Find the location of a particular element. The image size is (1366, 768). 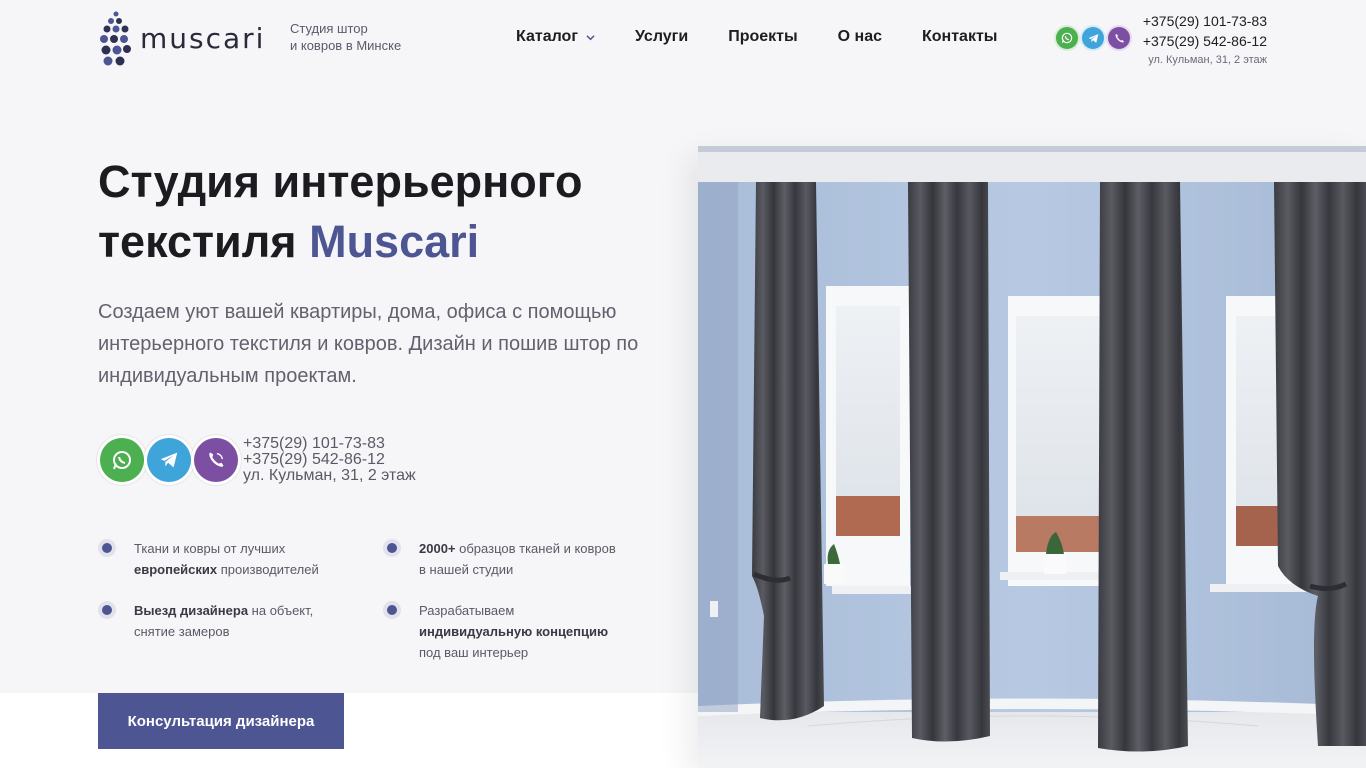

hero-title: Студия интерьерного текстиля Muscari is located at coordinates (340, 211).